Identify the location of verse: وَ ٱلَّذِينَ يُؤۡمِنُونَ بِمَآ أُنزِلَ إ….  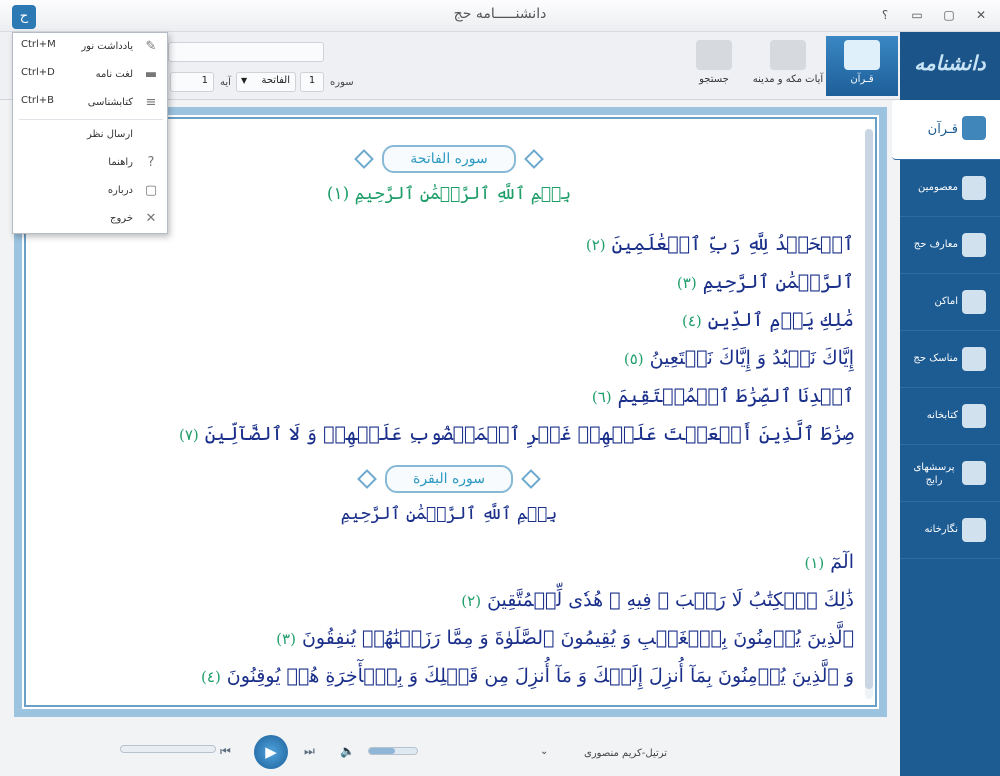
(449, 676).